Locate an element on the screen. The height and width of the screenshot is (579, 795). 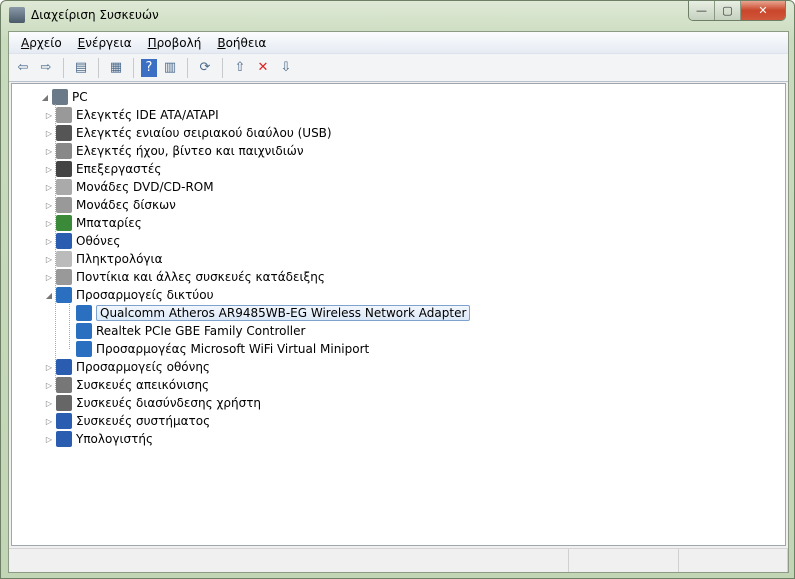
scan-hardware-icon: ⟳ is located at coordinates (205, 67).